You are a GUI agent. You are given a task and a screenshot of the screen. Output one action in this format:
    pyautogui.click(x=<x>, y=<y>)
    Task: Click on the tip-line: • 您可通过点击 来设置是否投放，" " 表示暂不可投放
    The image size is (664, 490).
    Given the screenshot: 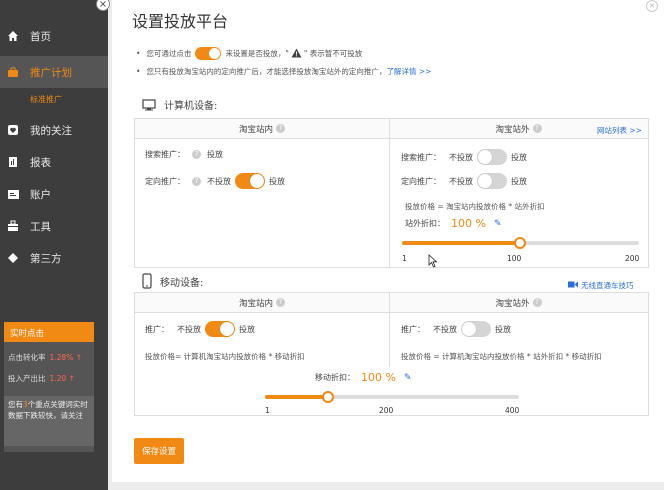 What is the action you would take?
    pyautogui.click(x=249, y=53)
    